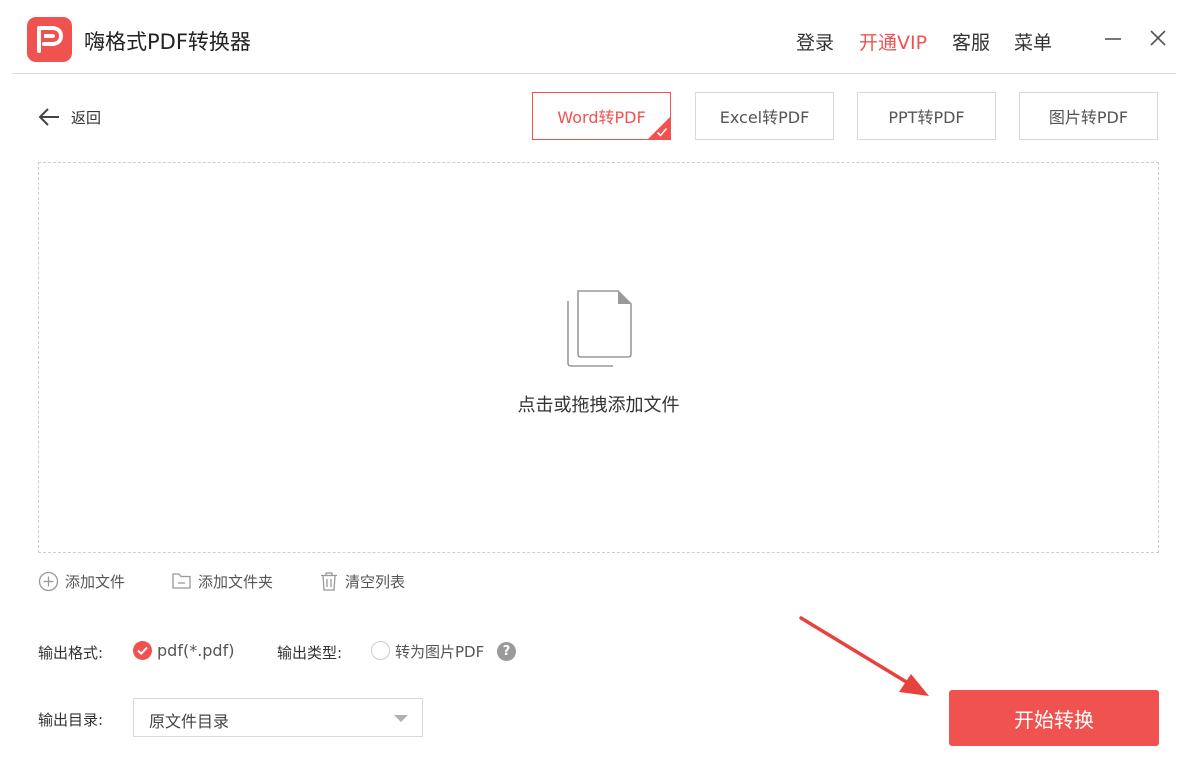  I want to click on image-pdf-radio, so click(380, 650).